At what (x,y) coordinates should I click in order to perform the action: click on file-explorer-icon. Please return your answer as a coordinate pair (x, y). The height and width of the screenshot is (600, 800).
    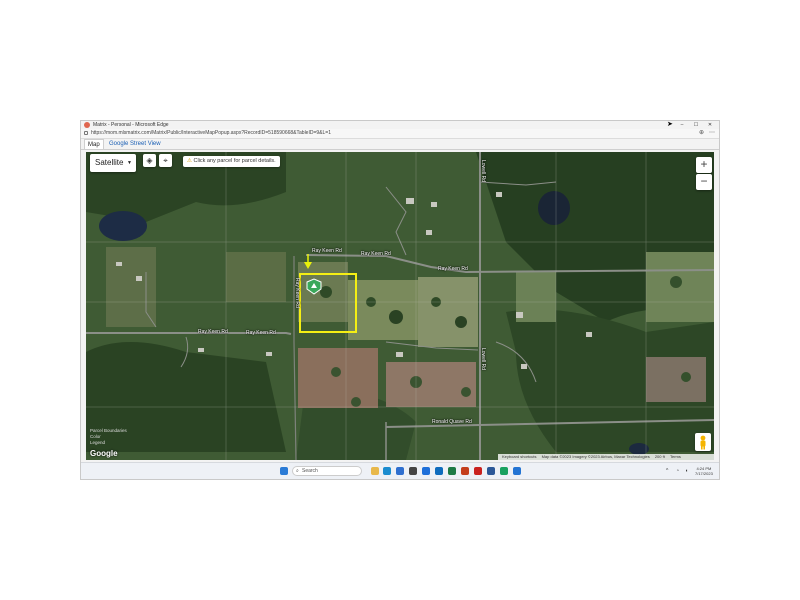
    Looking at the image, I should click on (375, 471).